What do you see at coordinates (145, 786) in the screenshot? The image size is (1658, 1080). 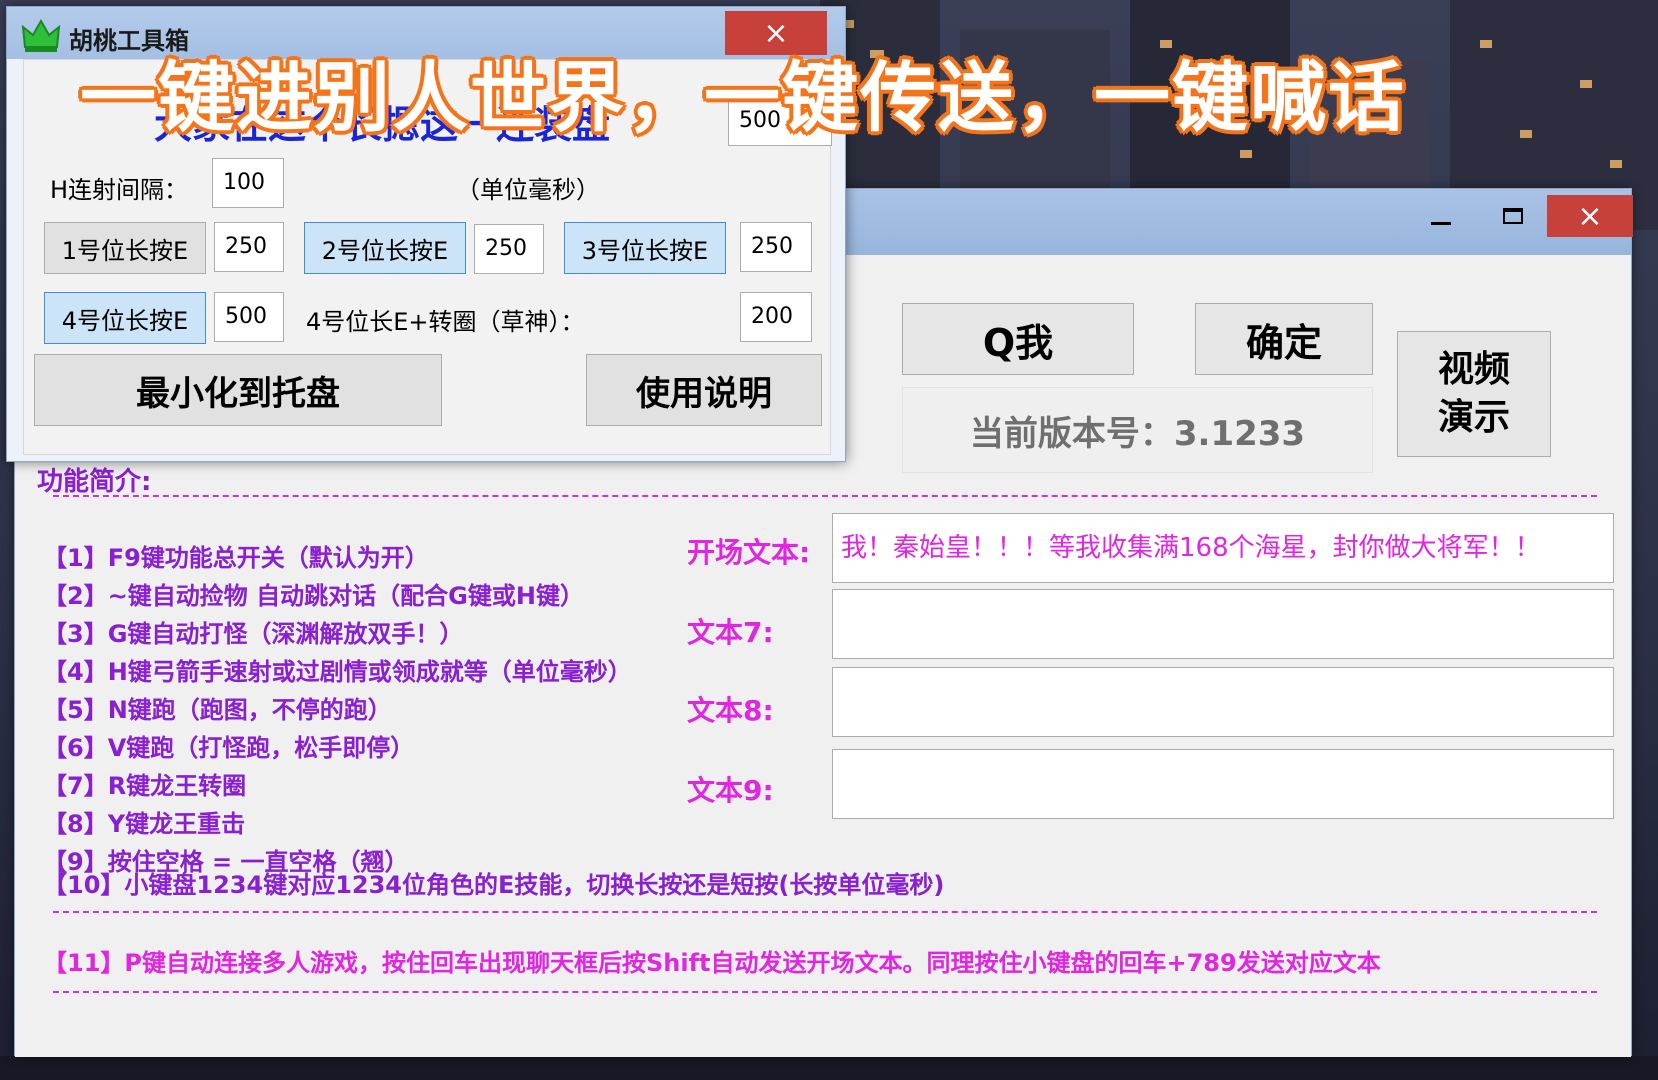 I see `list-item: 【7】R键龙王转圈` at bounding box center [145, 786].